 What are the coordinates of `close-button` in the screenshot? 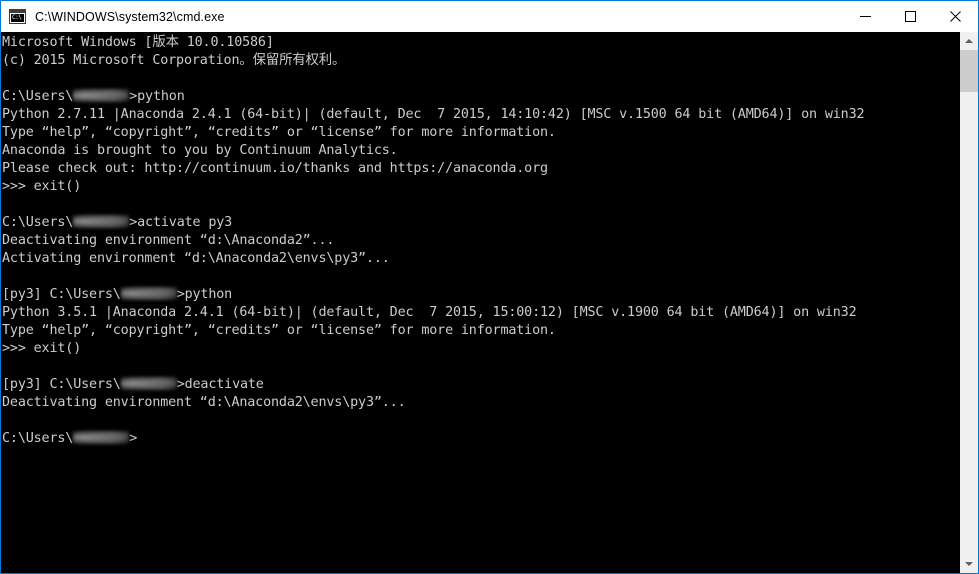 It's located at (955, 16).